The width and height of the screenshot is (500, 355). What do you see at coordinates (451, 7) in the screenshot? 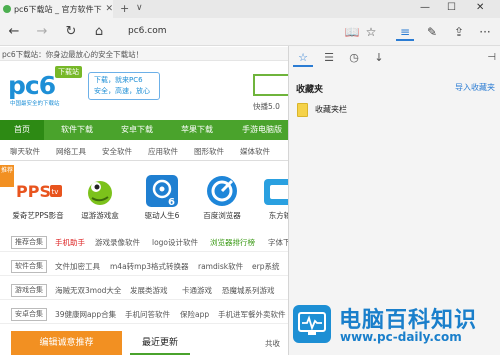
I see `maximize-button: ☐` at bounding box center [451, 7].